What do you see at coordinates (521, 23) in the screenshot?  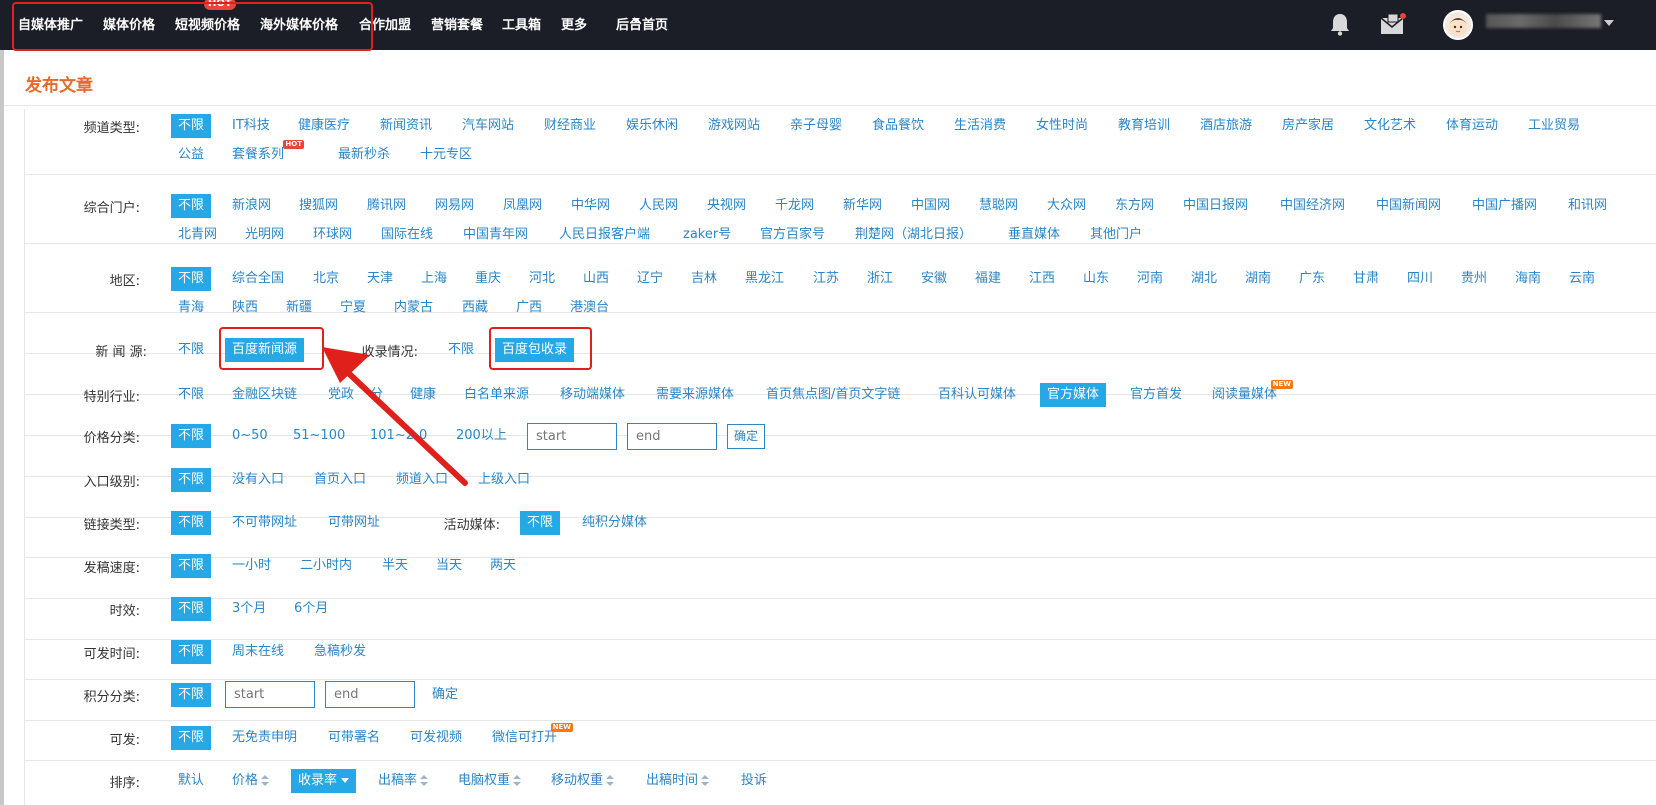 I see `nav-toolbox: 工具箱` at bounding box center [521, 23].